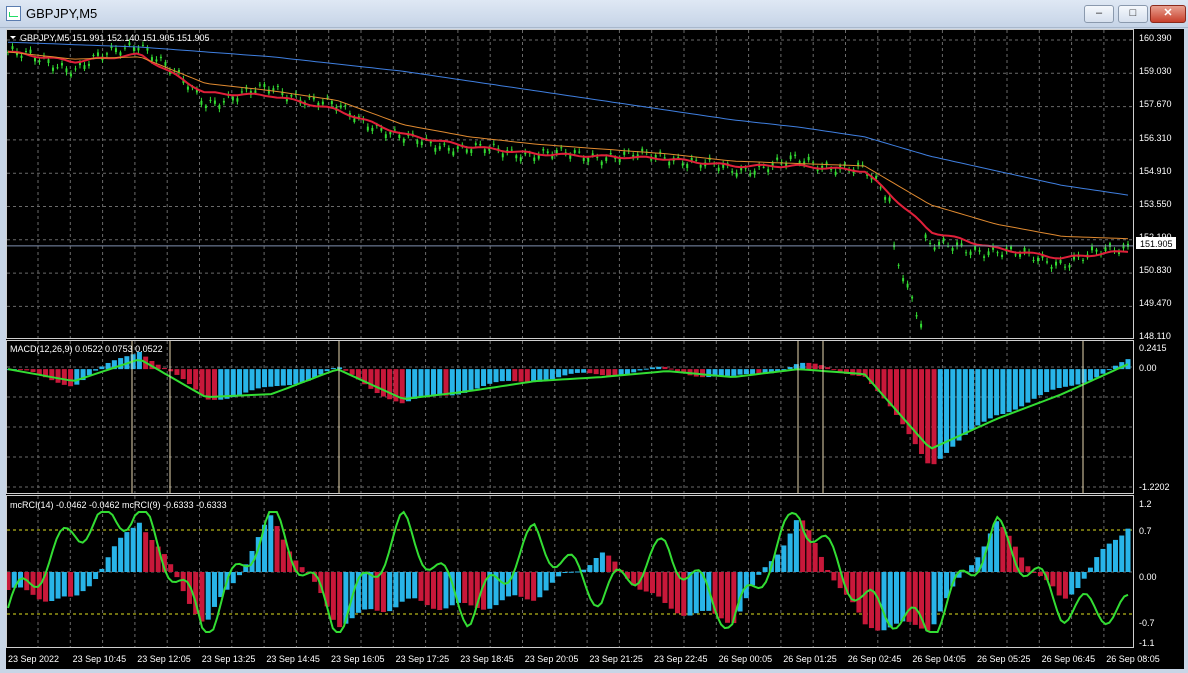 The image size is (1188, 673). I want to click on rci-level-label: 0.00, so click(1148, 577).